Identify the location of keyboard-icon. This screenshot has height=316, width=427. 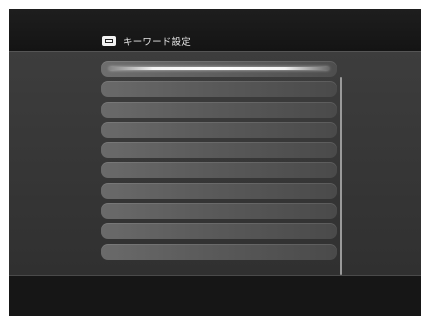
(109, 41).